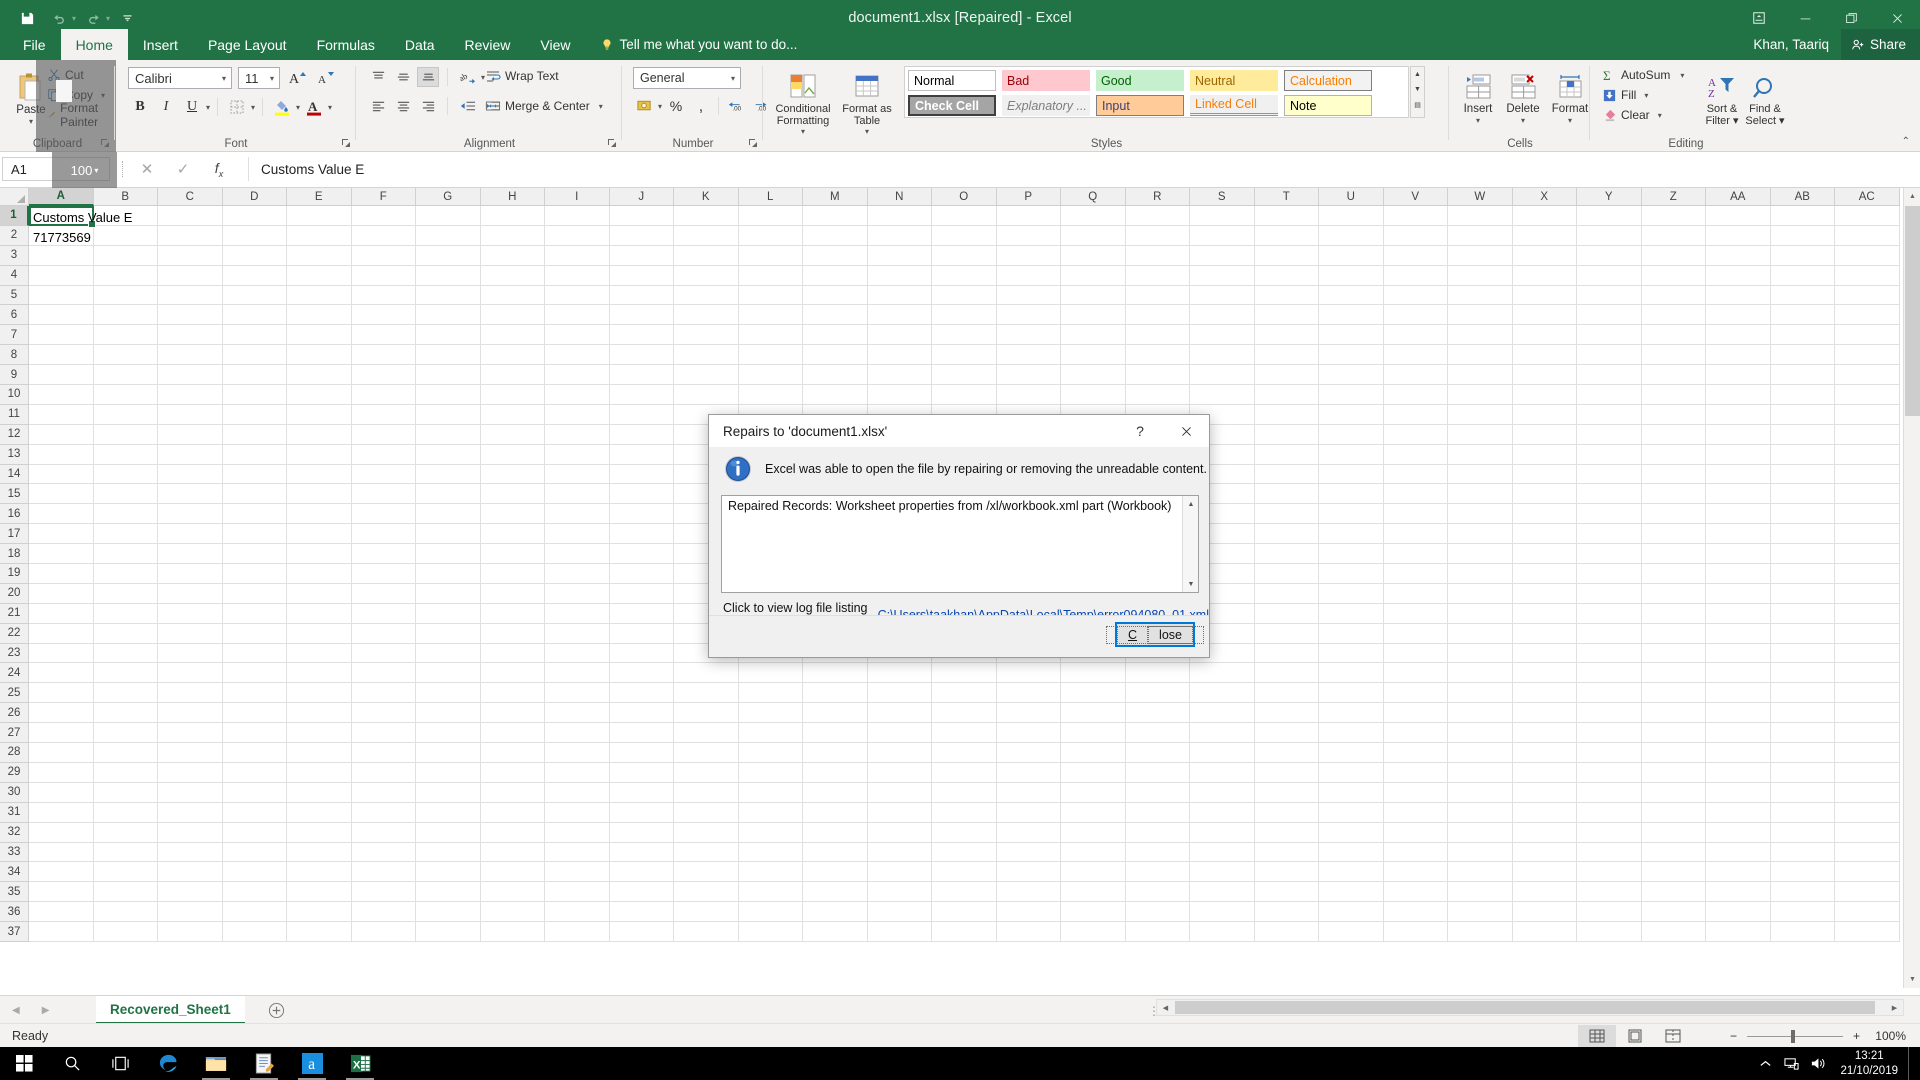 The image size is (1920, 1080). I want to click on cell-H32, so click(512, 832).